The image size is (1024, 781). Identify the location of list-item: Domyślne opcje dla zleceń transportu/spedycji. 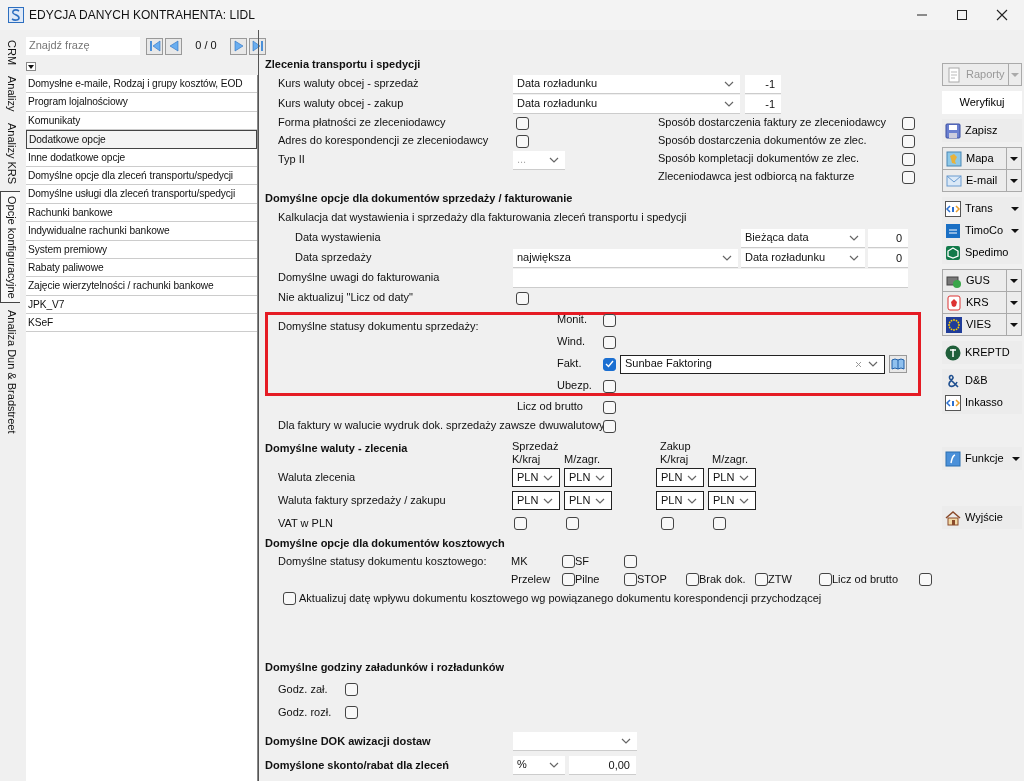
(141, 176).